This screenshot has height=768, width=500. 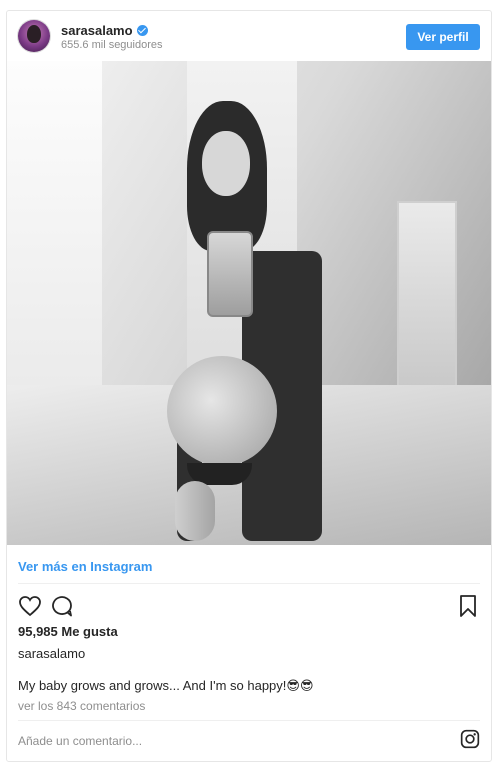 I want to click on face, so click(x=226, y=163).